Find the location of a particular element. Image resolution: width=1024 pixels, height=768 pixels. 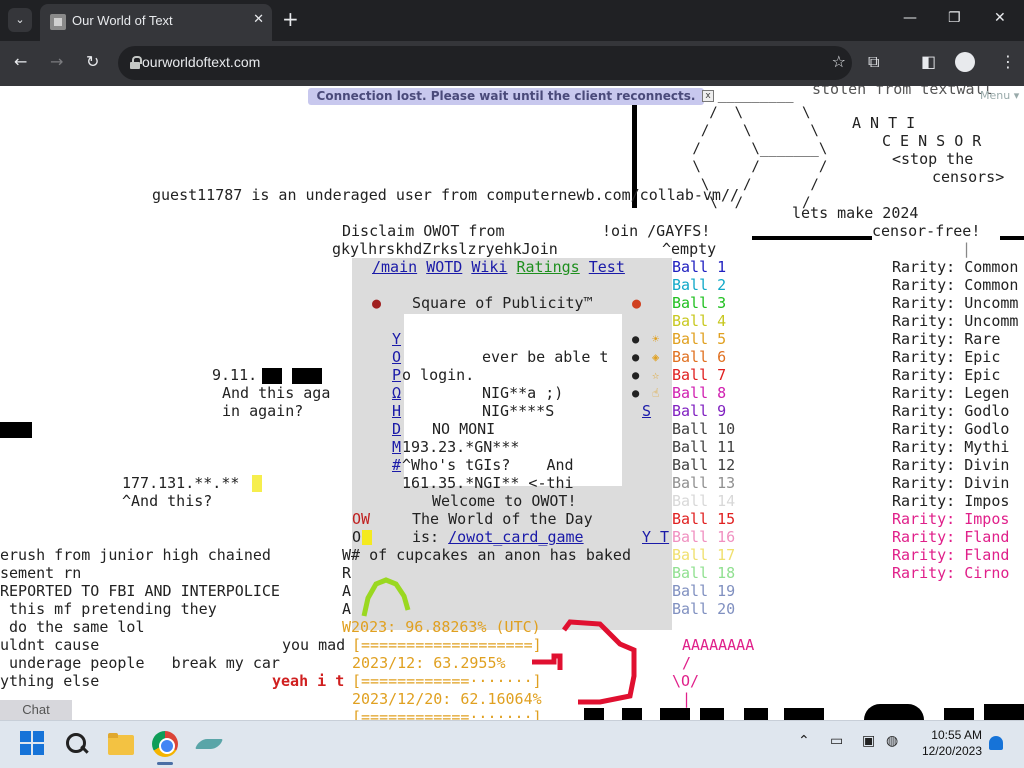

square-left-3: Ω is located at coordinates (396, 393).